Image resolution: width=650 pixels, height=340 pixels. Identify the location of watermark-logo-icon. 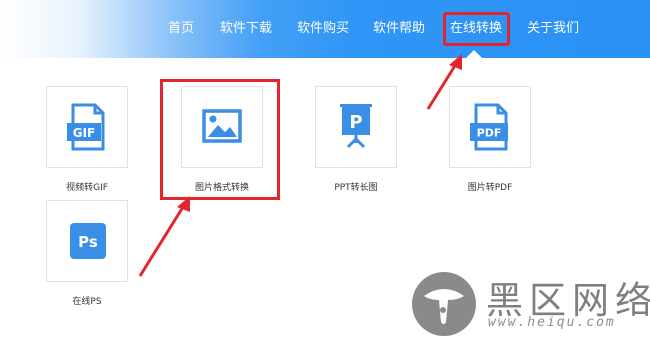
(444, 304).